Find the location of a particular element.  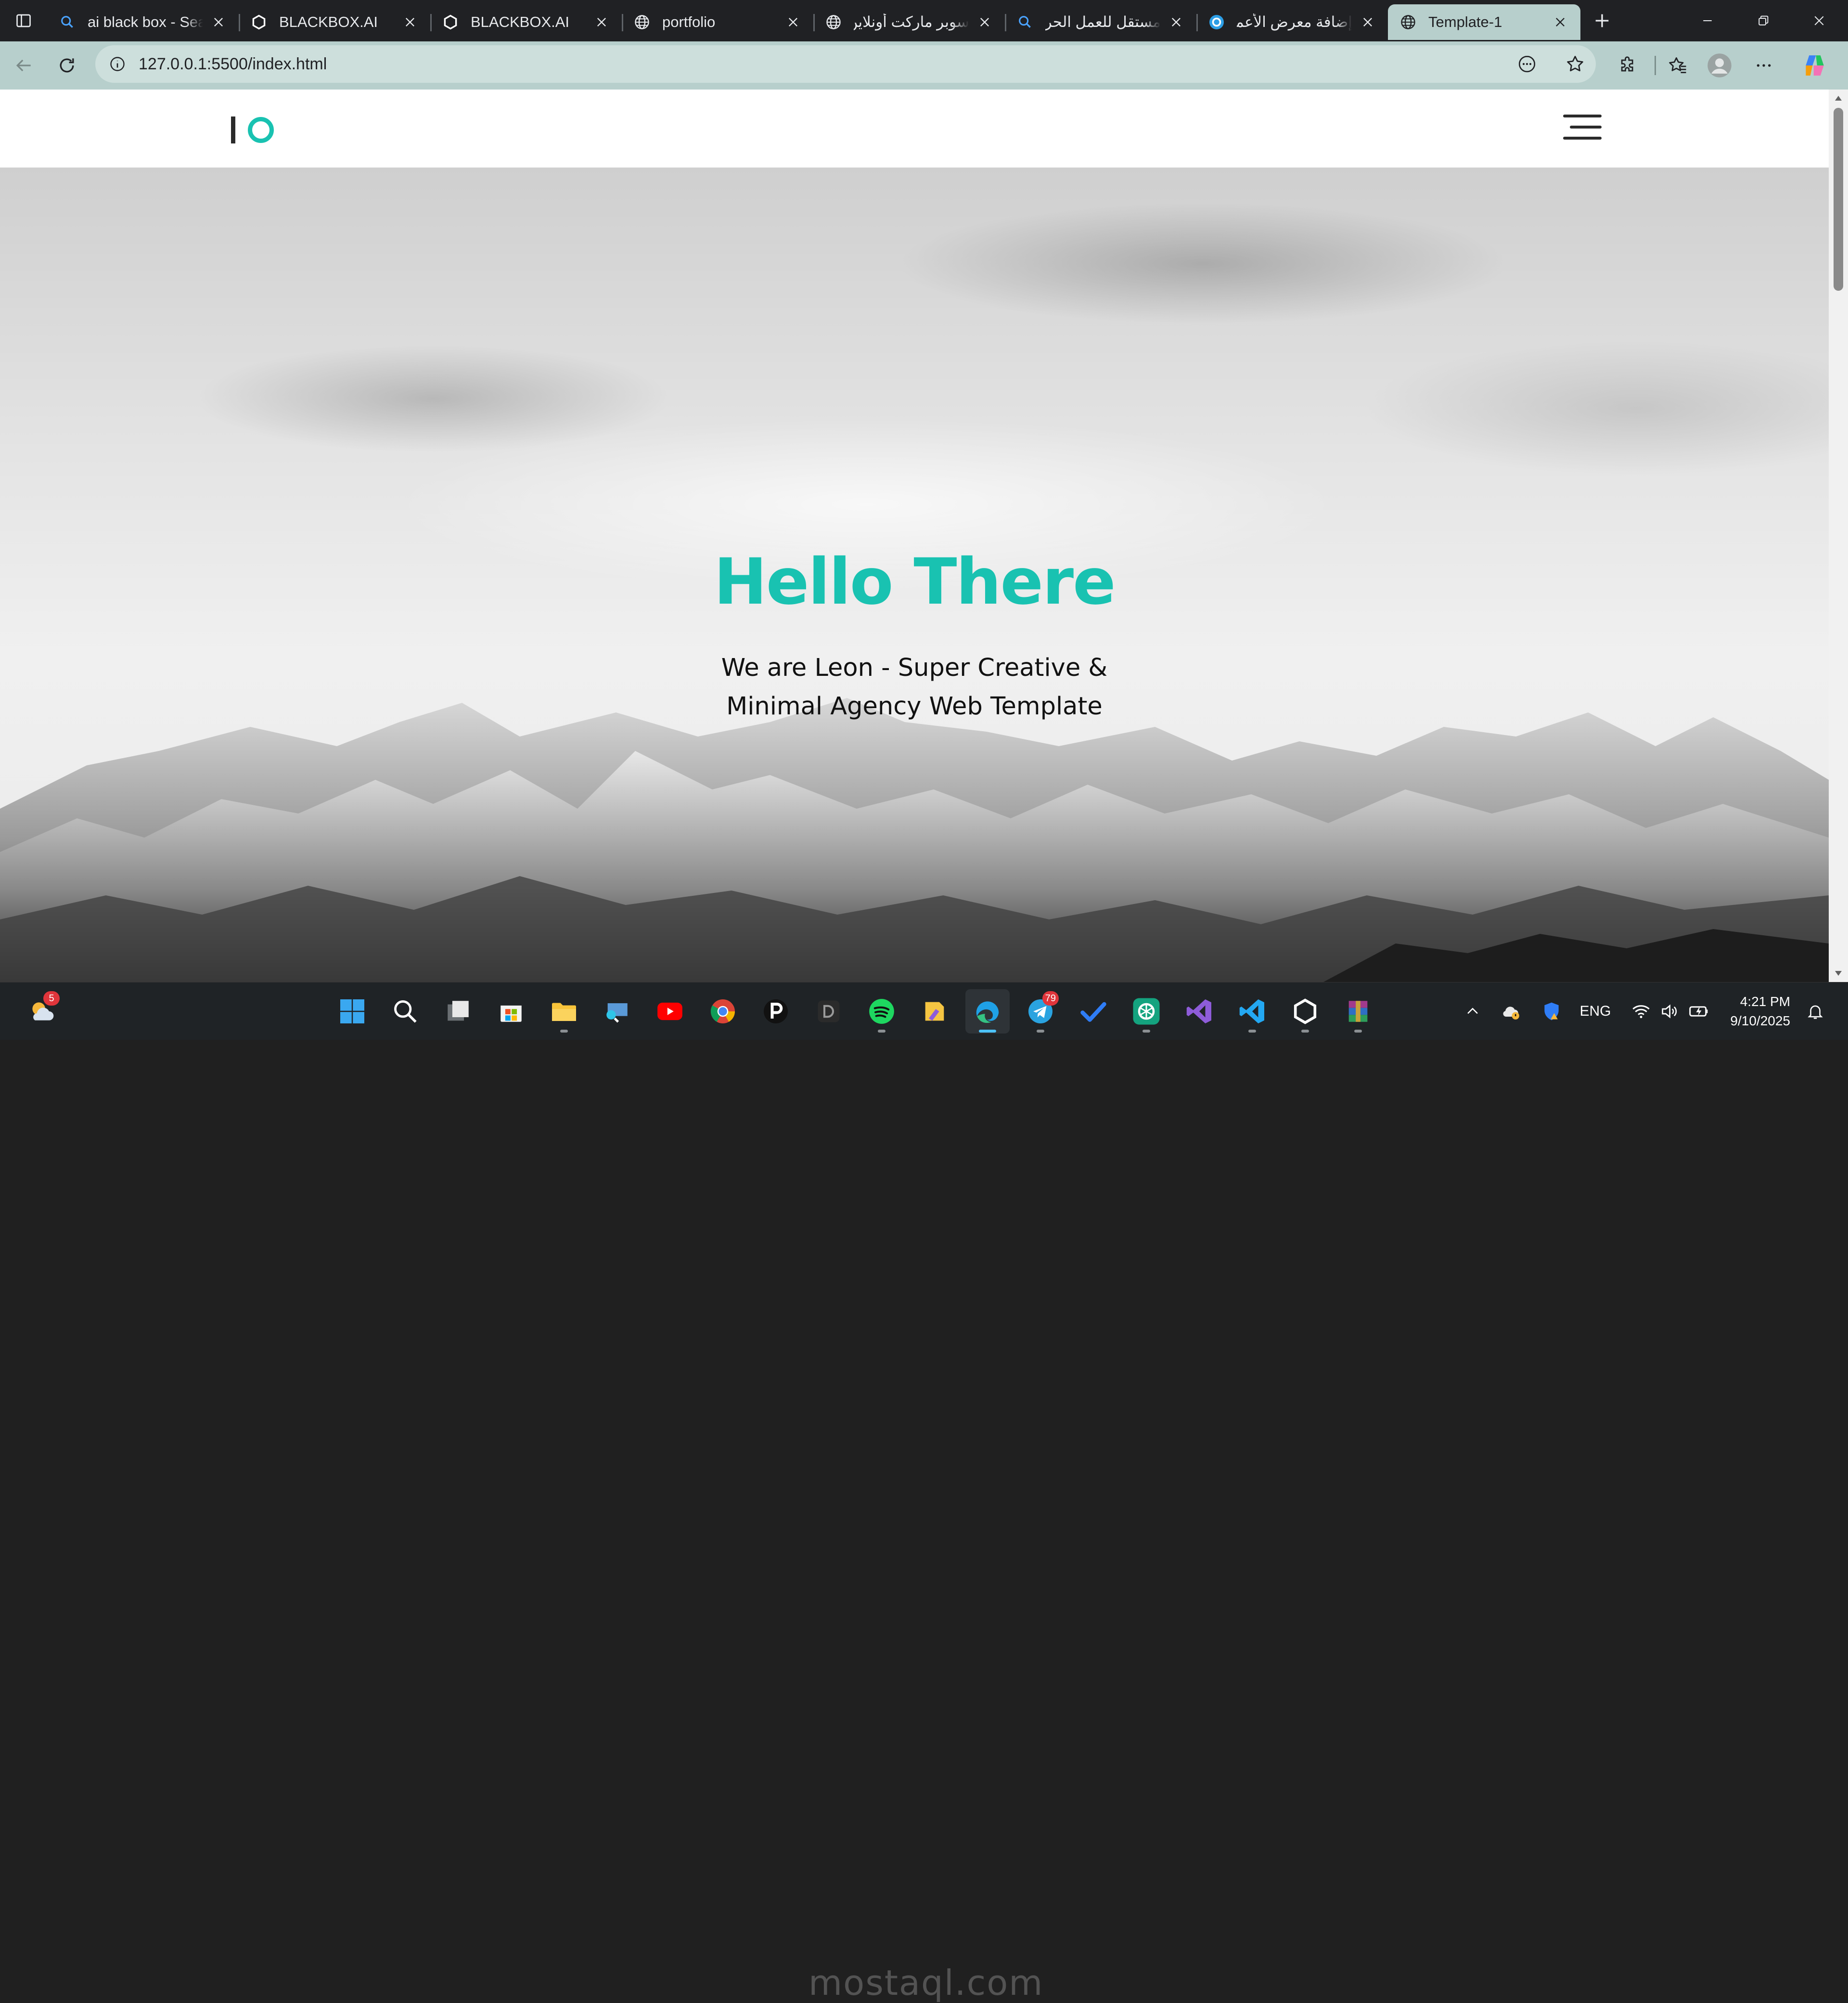

vertical-tabs-button is located at coordinates (23, 20).